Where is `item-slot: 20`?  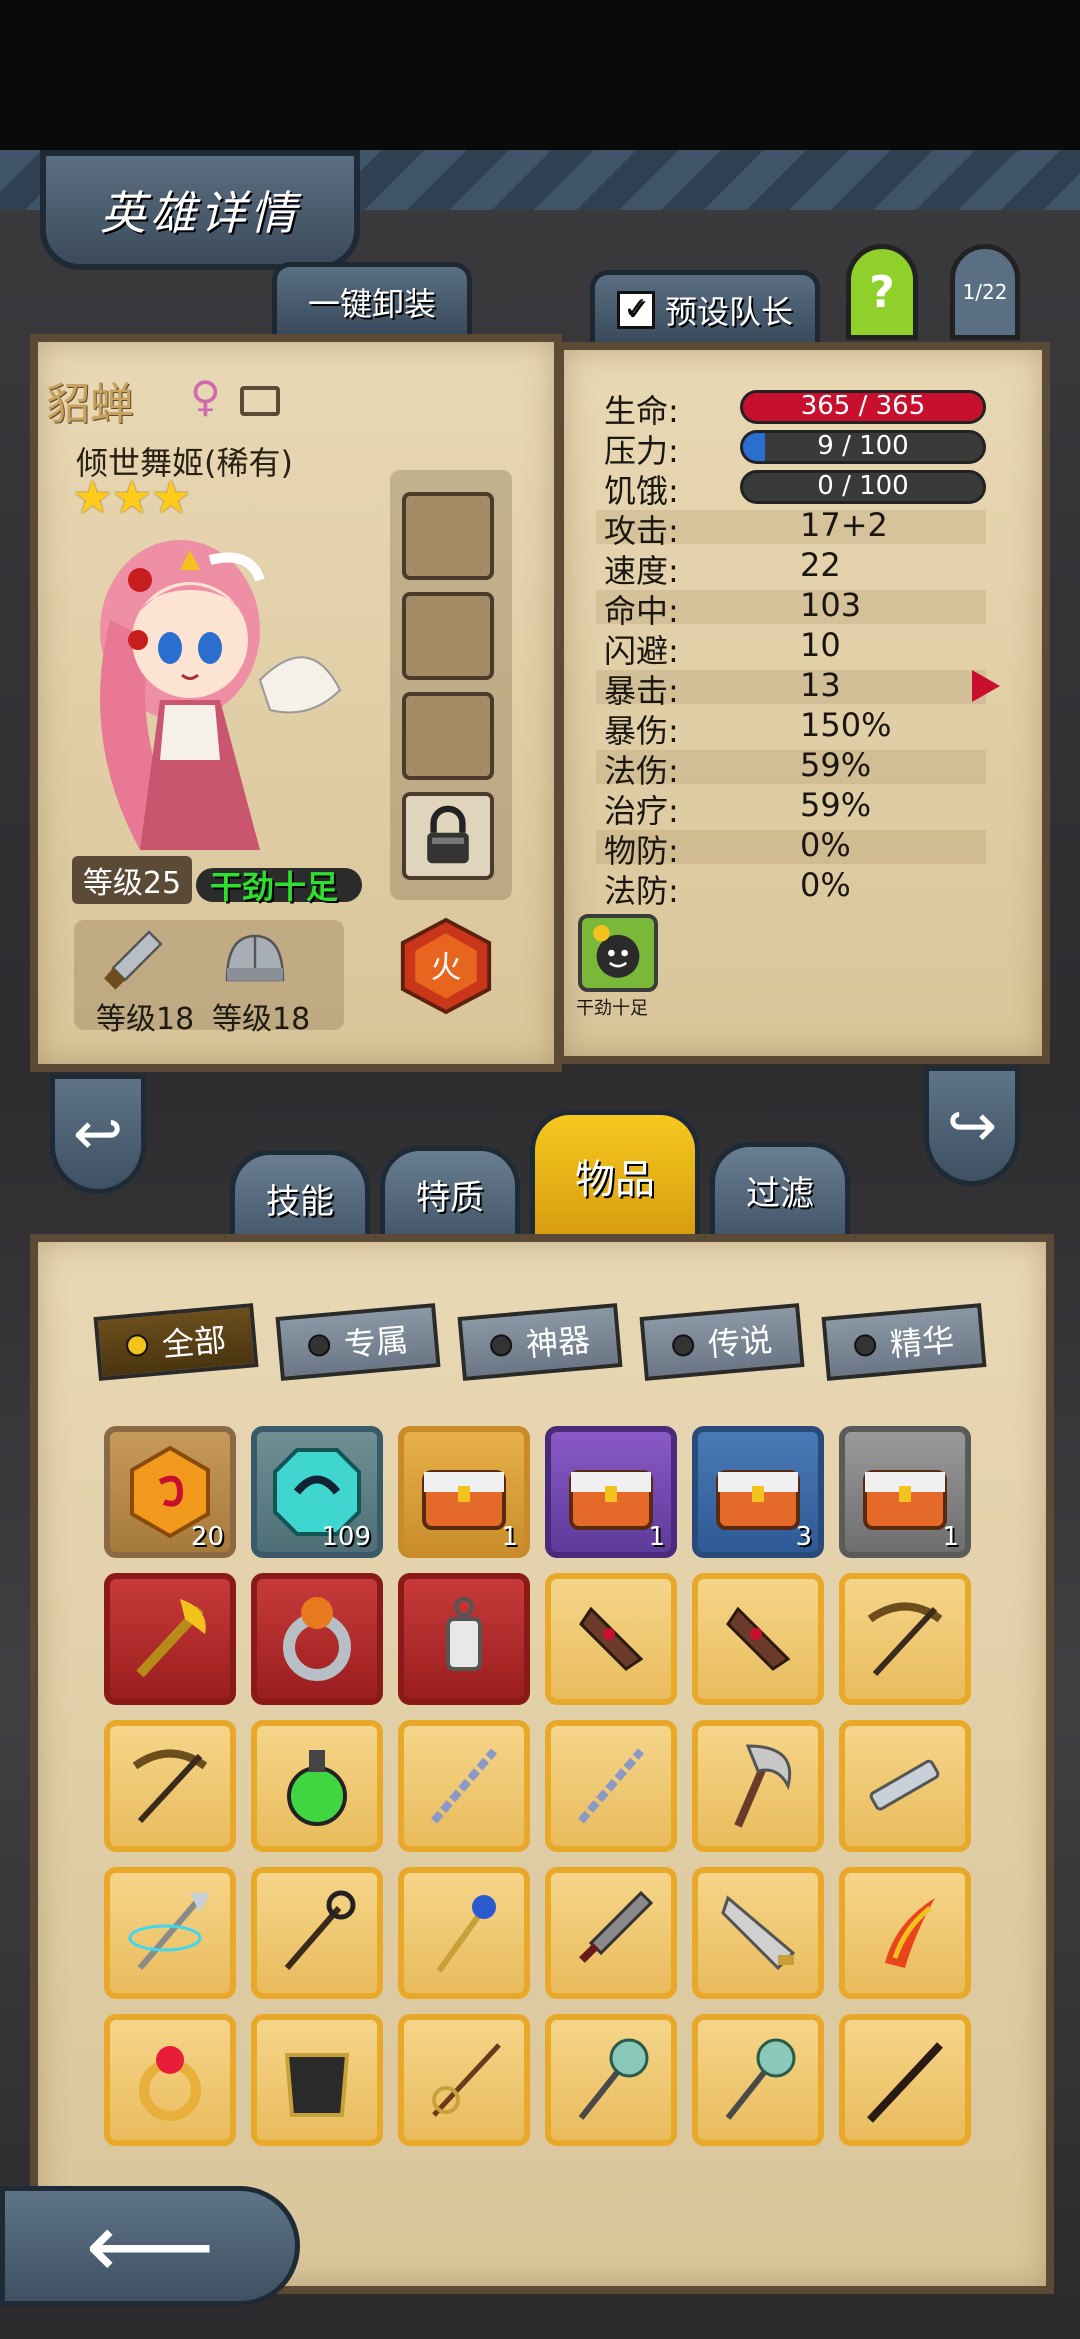
item-slot: 20 is located at coordinates (170, 1492).